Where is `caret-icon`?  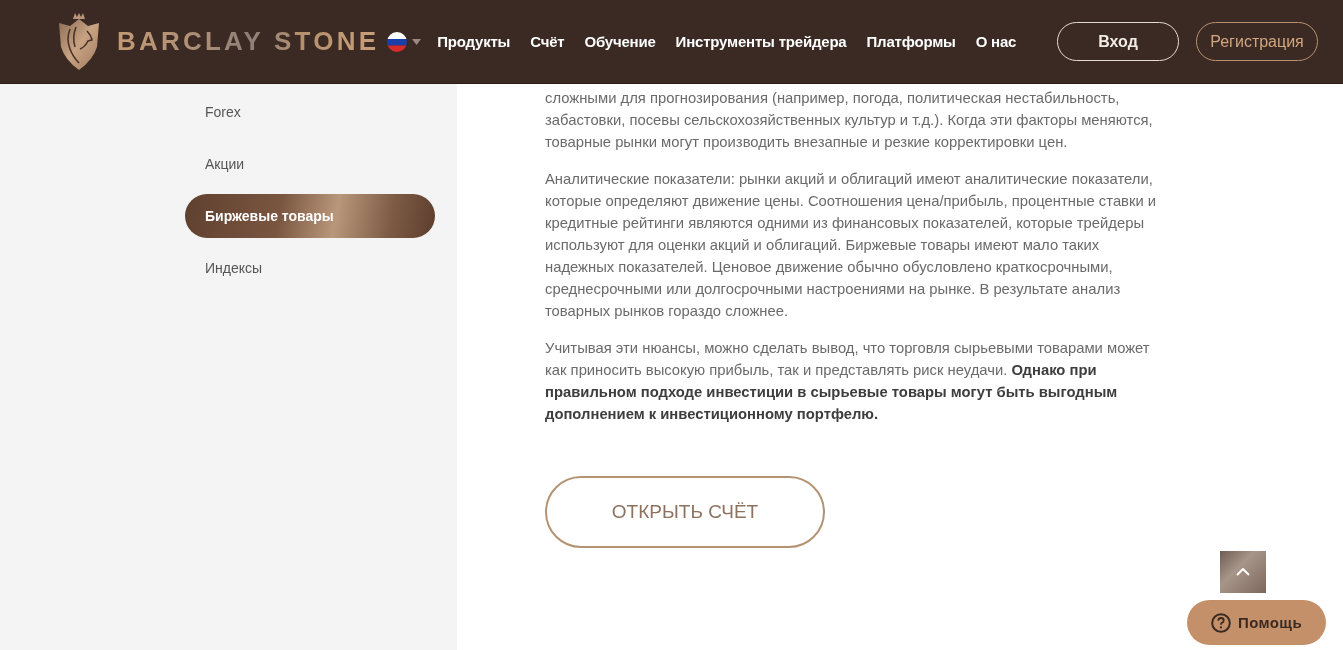 caret-icon is located at coordinates (417, 41).